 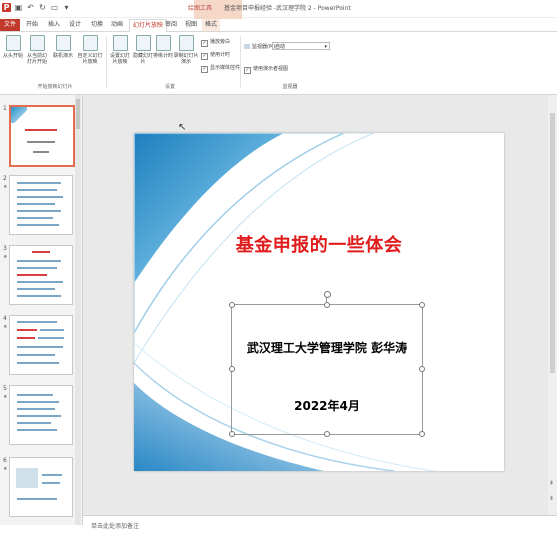 What do you see at coordinates (327, 406) in the screenshot?
I see `slide-date: 2022年4月` at bounding box center [327, 406].